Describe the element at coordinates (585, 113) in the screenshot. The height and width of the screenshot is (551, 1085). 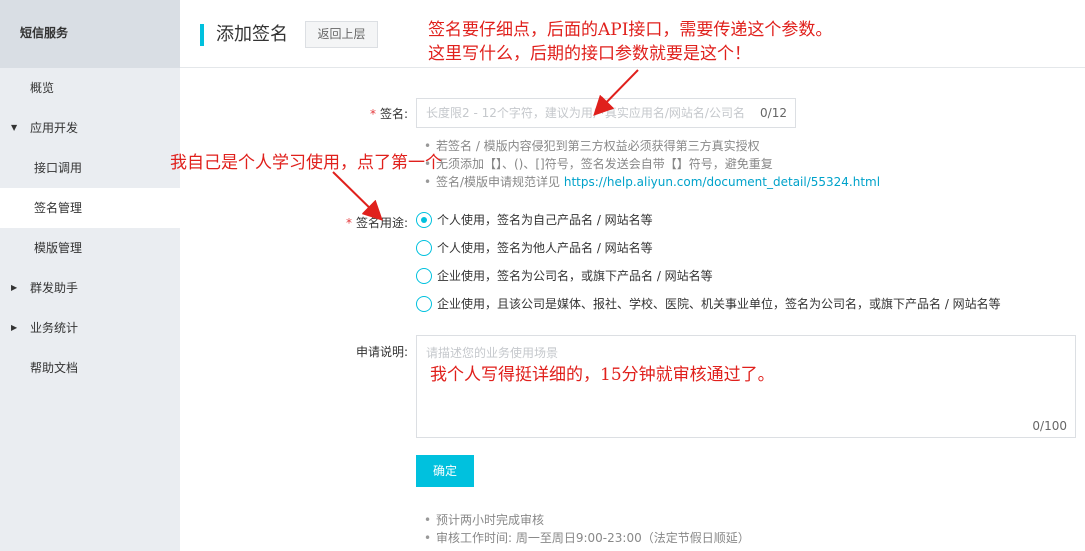
I see `signature-placeholder: 长度限2 - 12个字符，建议为用户真实应用名/网站名/公司名` at that location.